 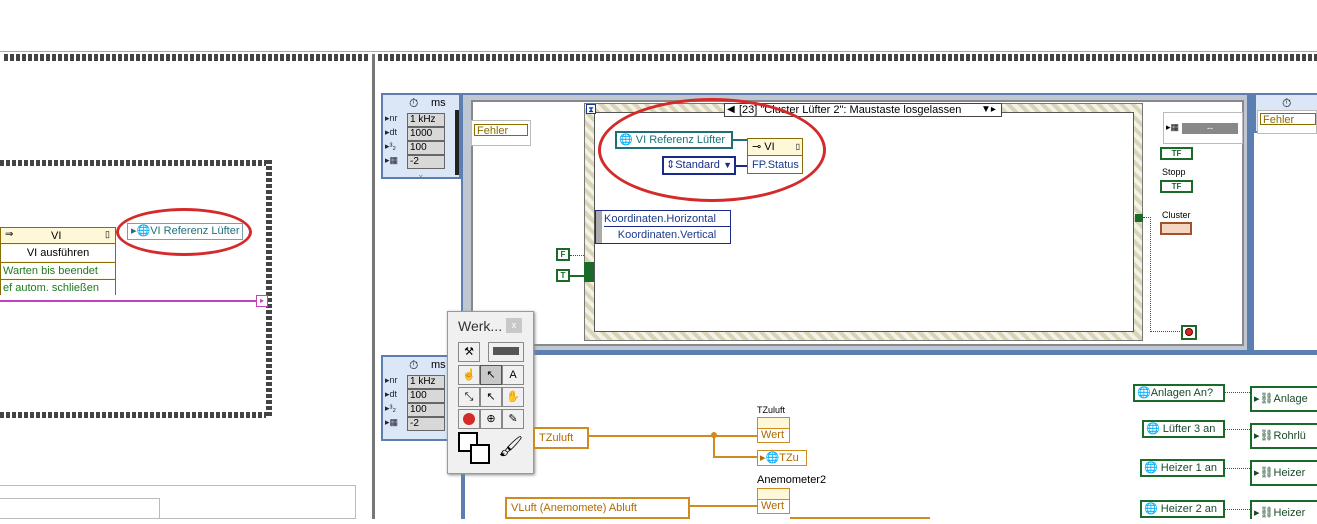 I want to click on highlight-ellipse-left, so click(x=184, y=232).